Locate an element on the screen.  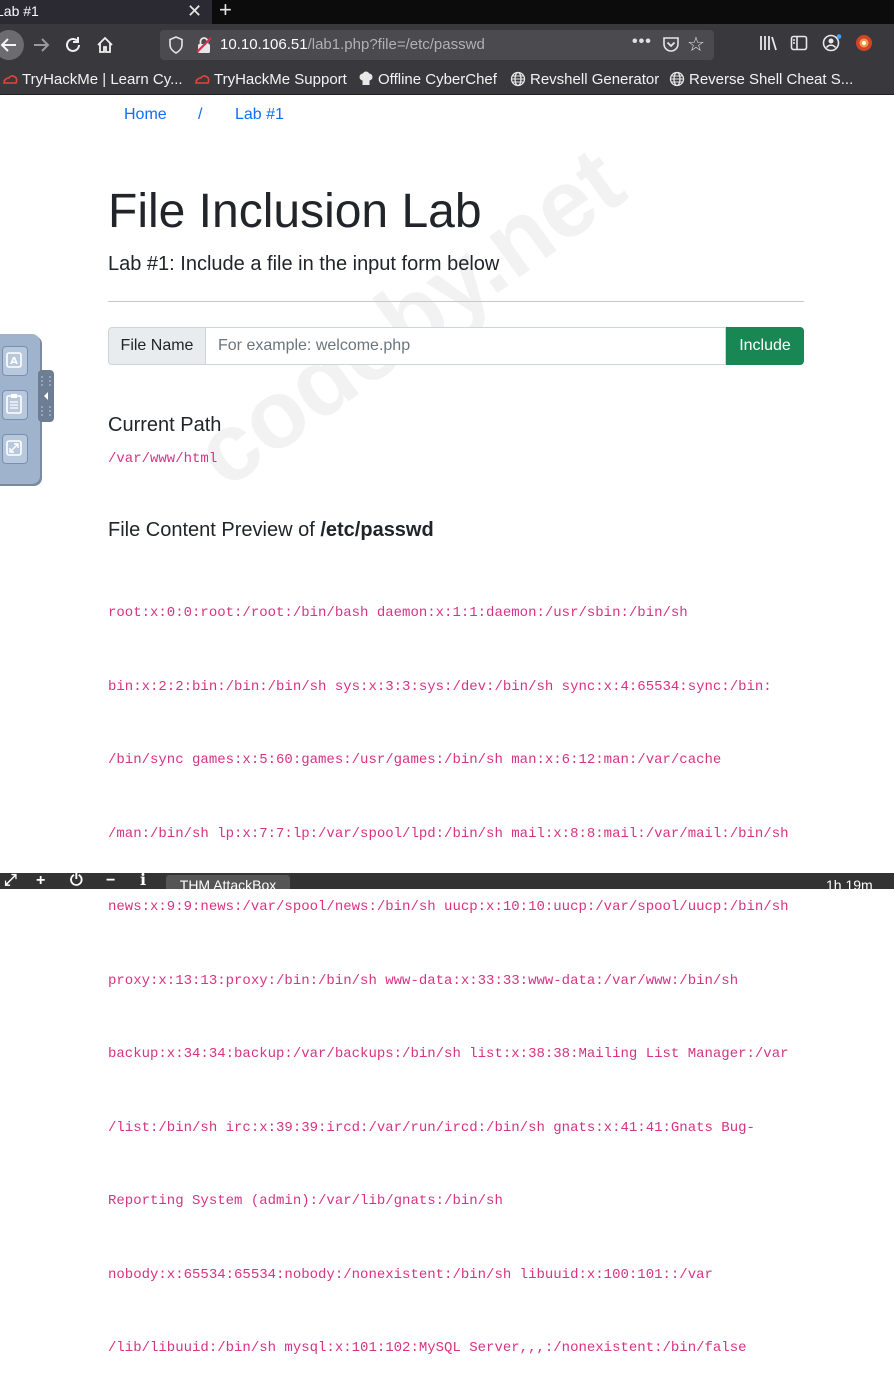
bookmark-tryhackme-support: TryHackMe Support is located at coordinates (270, 80).